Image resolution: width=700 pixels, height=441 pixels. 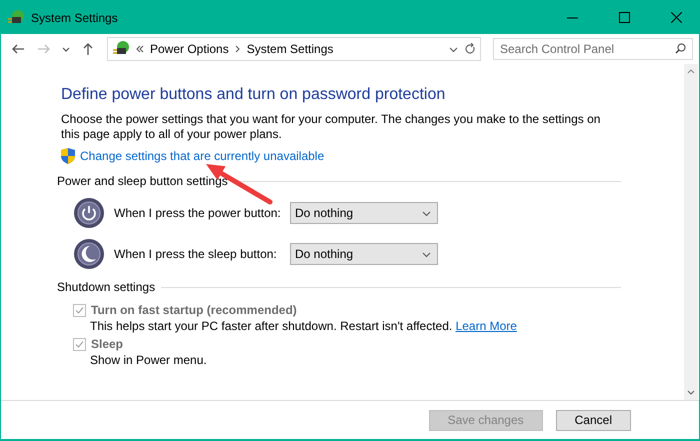 What do you see at coordinates (237, 49) in the screenshot?
I see `chevron-right-icon` at bounding box center [237, 49].